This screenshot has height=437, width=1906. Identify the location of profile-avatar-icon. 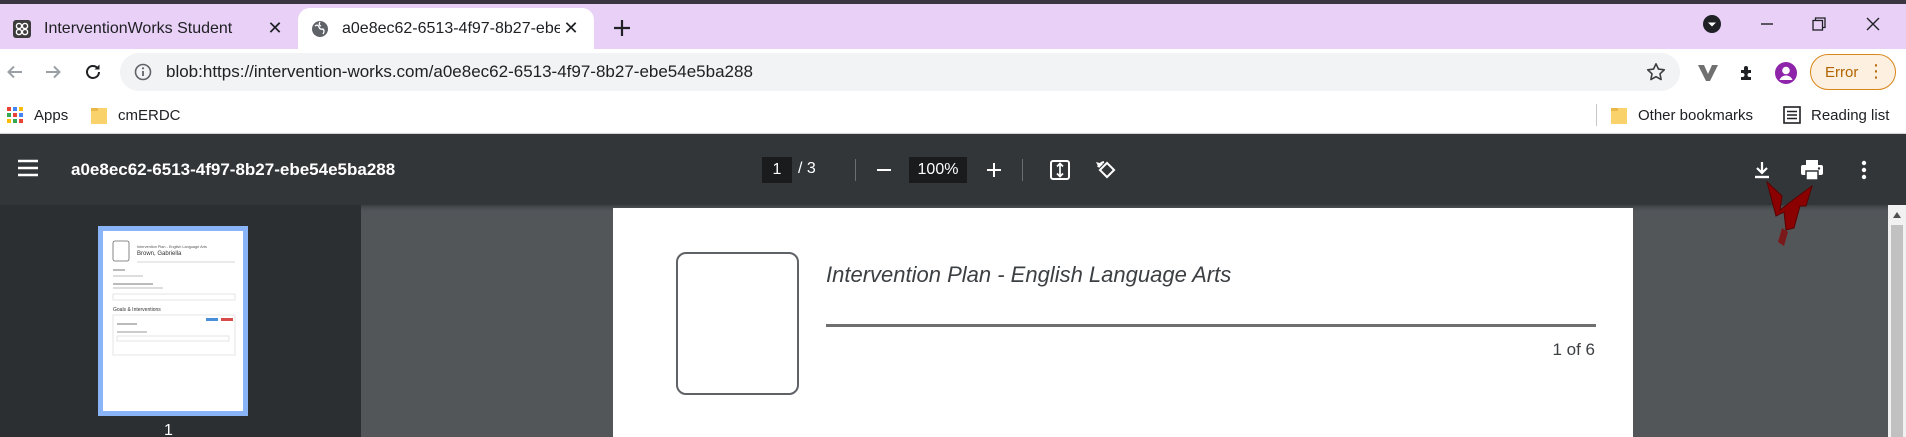
(1786, 73).